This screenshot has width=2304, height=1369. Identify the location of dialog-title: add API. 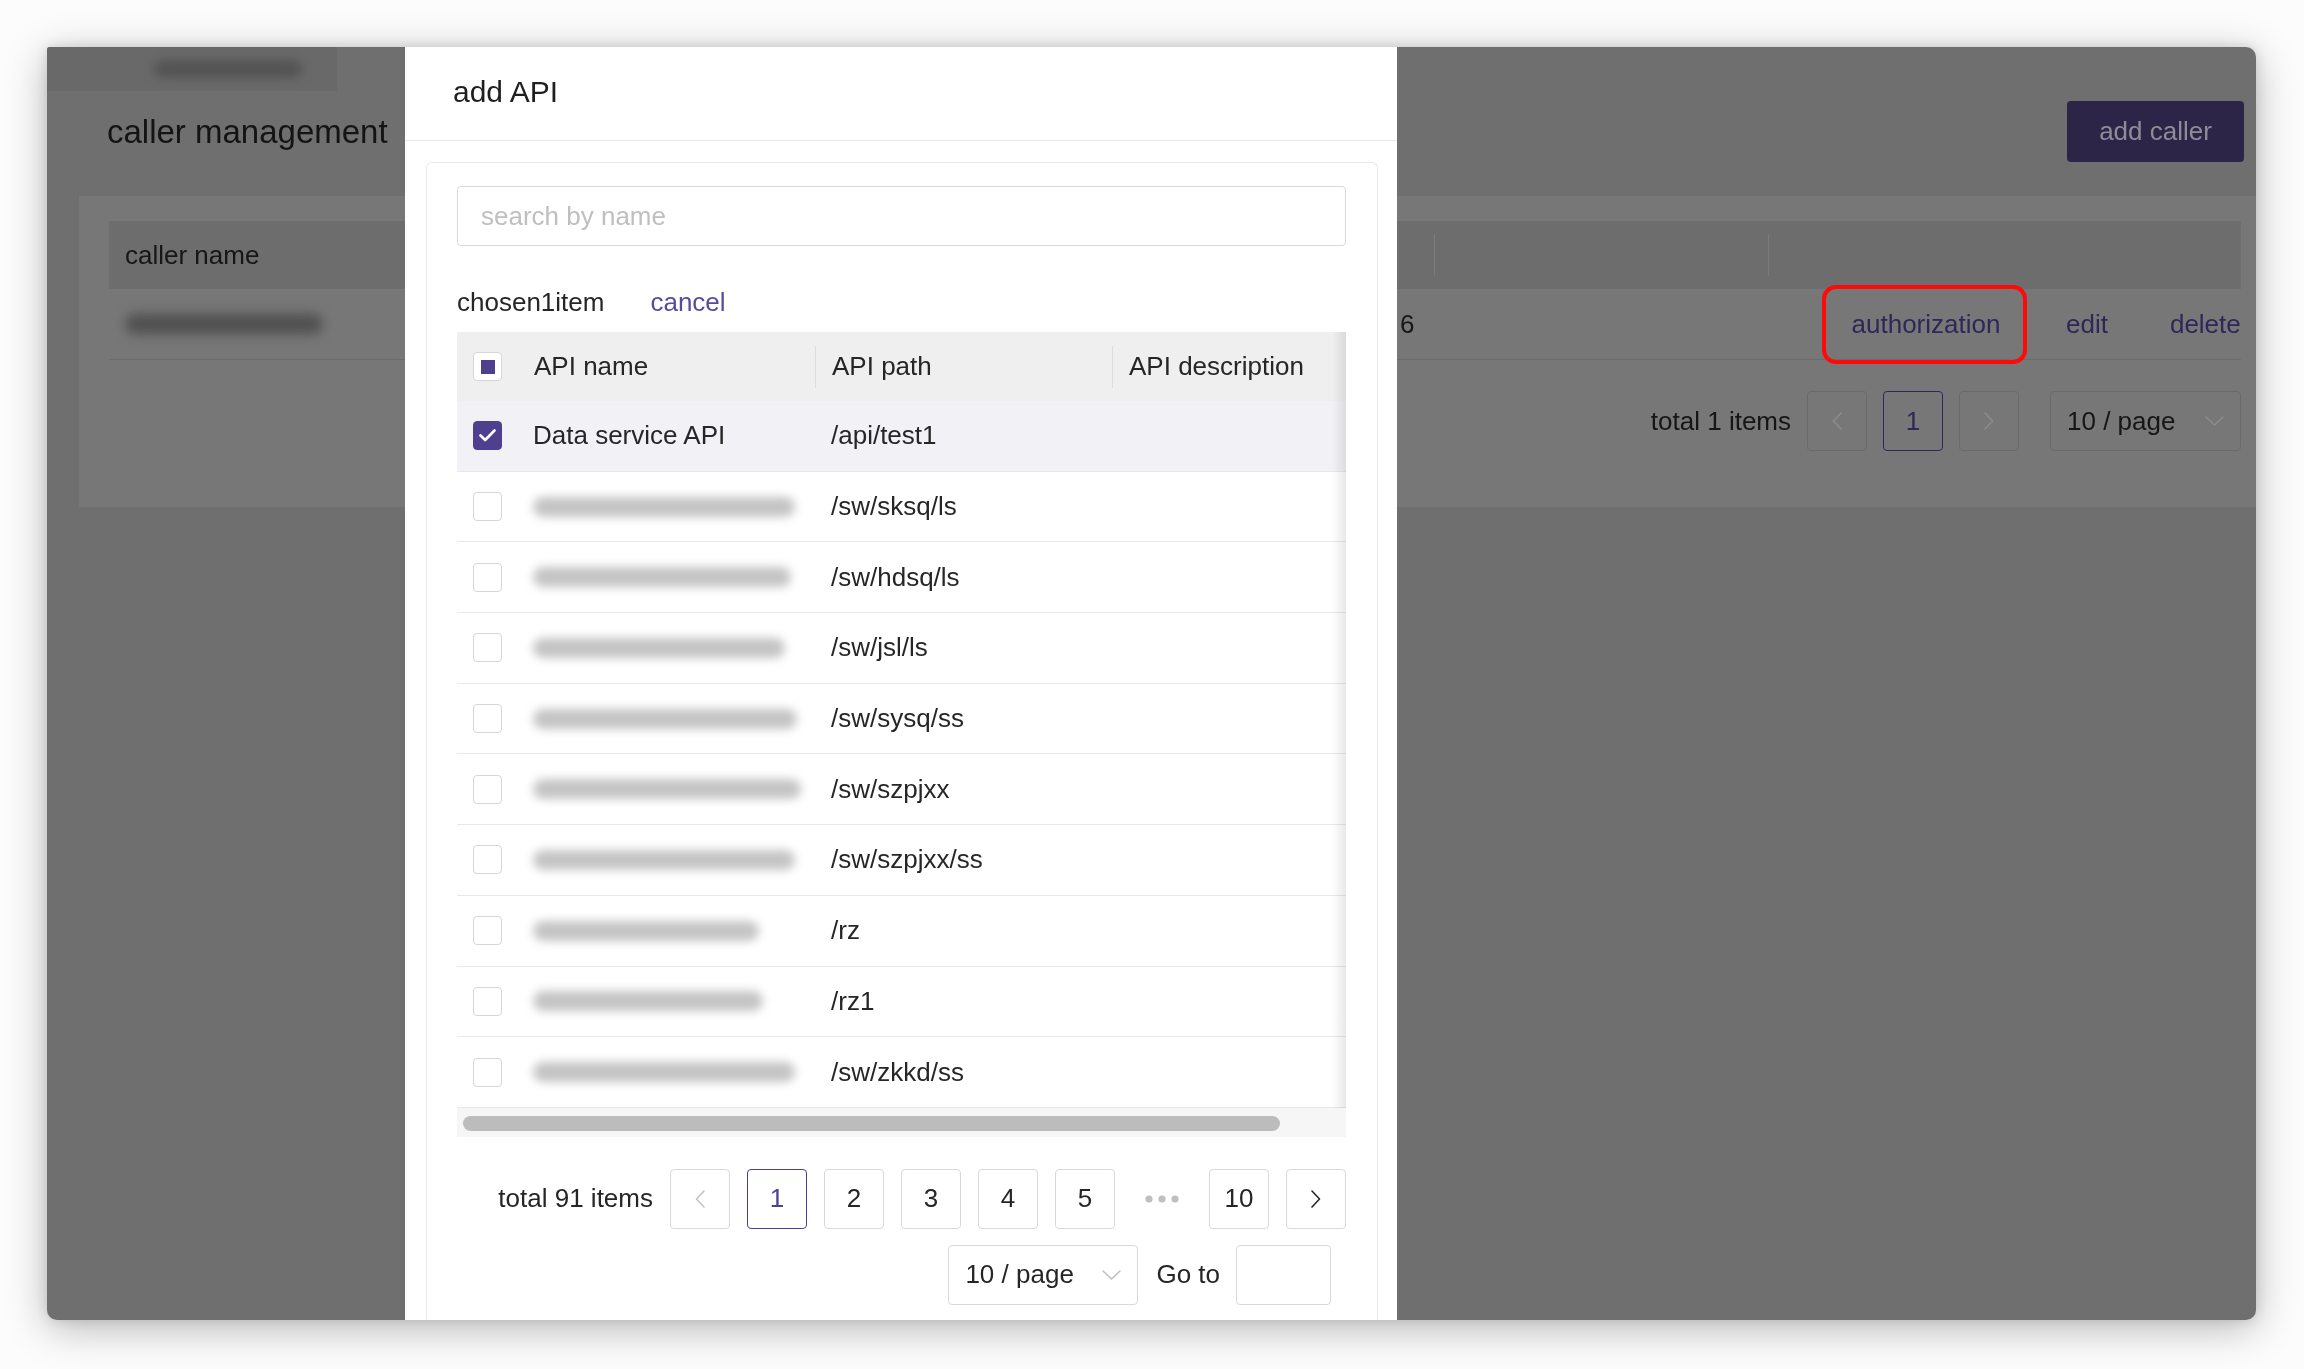
(506, 91).